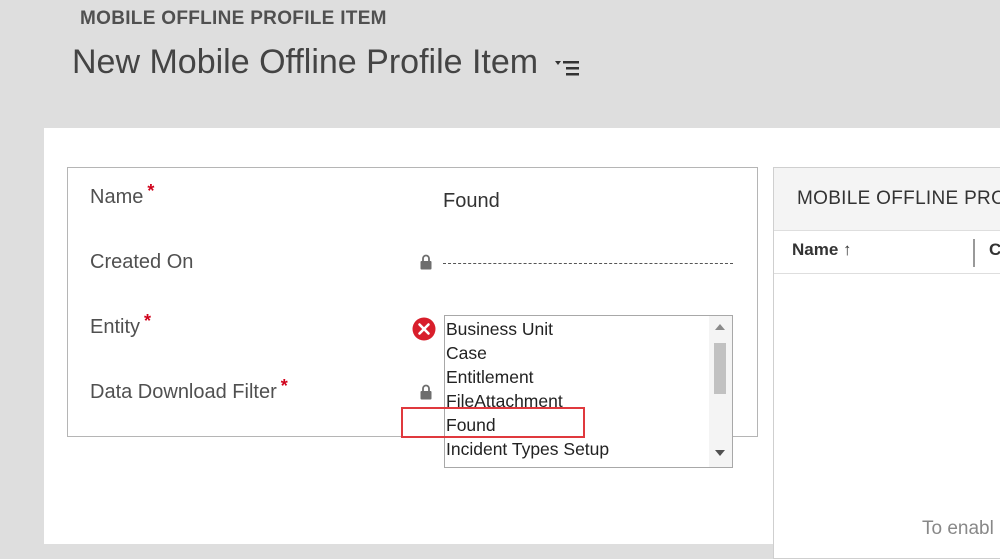 The image size is (1000, 559). Describe the element at coordinates (974, 253) in the screenshot. I see `column-divider` at that location.